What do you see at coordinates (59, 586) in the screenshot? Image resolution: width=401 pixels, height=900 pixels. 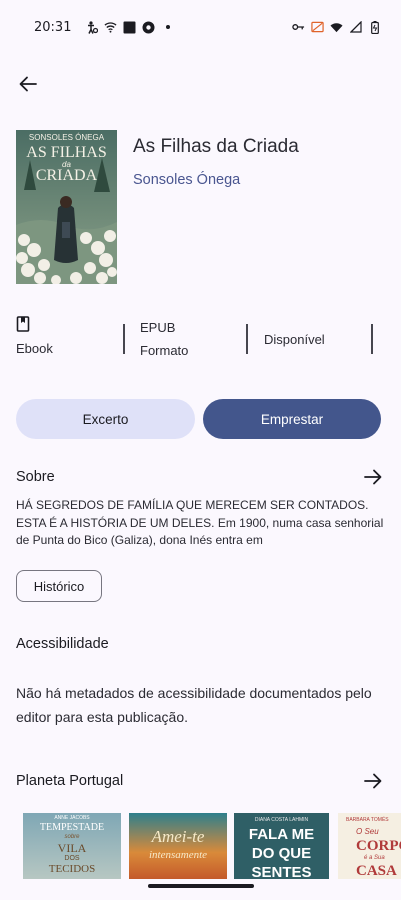 I see `history-button: Histórico` at bounding box center [59, 586].